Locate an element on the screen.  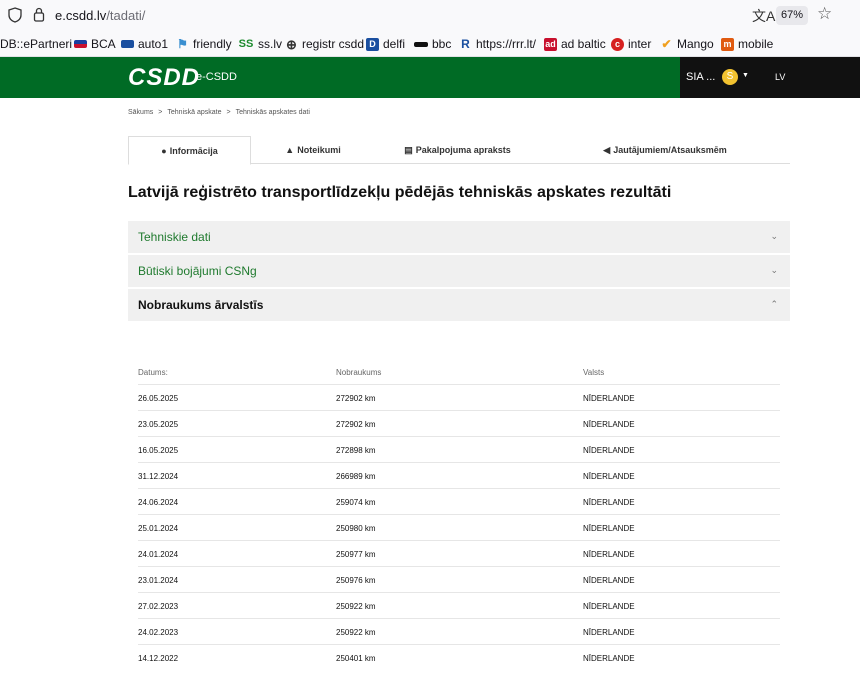
bookmark-ad-baltic: ad ad baltic is located at coordinates (575, 44).